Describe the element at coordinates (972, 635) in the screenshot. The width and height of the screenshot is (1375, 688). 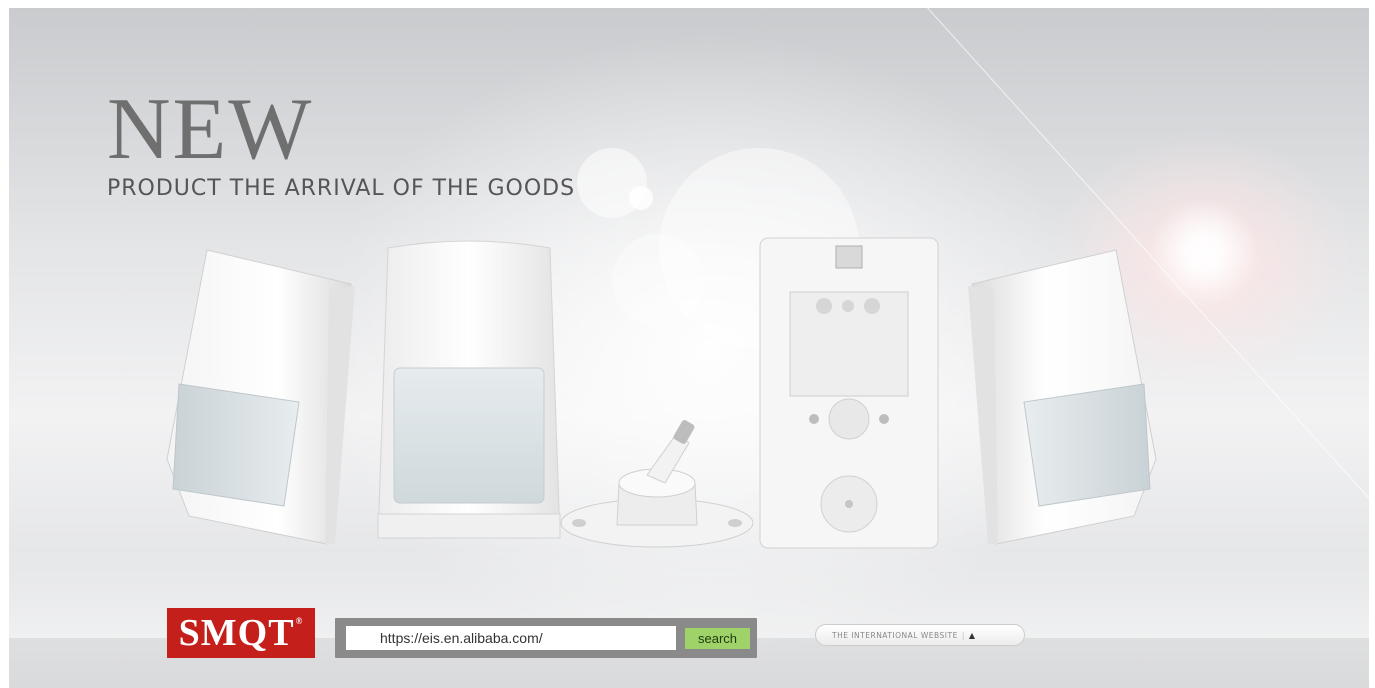
I see `caret-up-icon: ▲` at that location.